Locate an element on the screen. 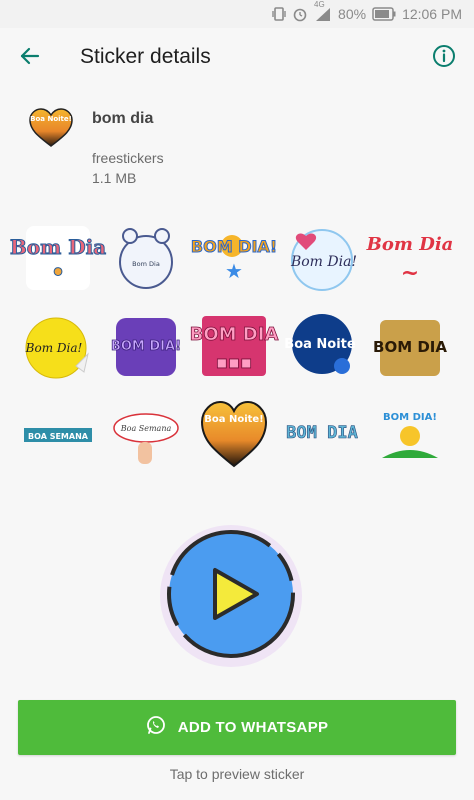 Image resolution: width=474 pixels, height=800 pixels. info-icon is located at coordinates (444, 58).